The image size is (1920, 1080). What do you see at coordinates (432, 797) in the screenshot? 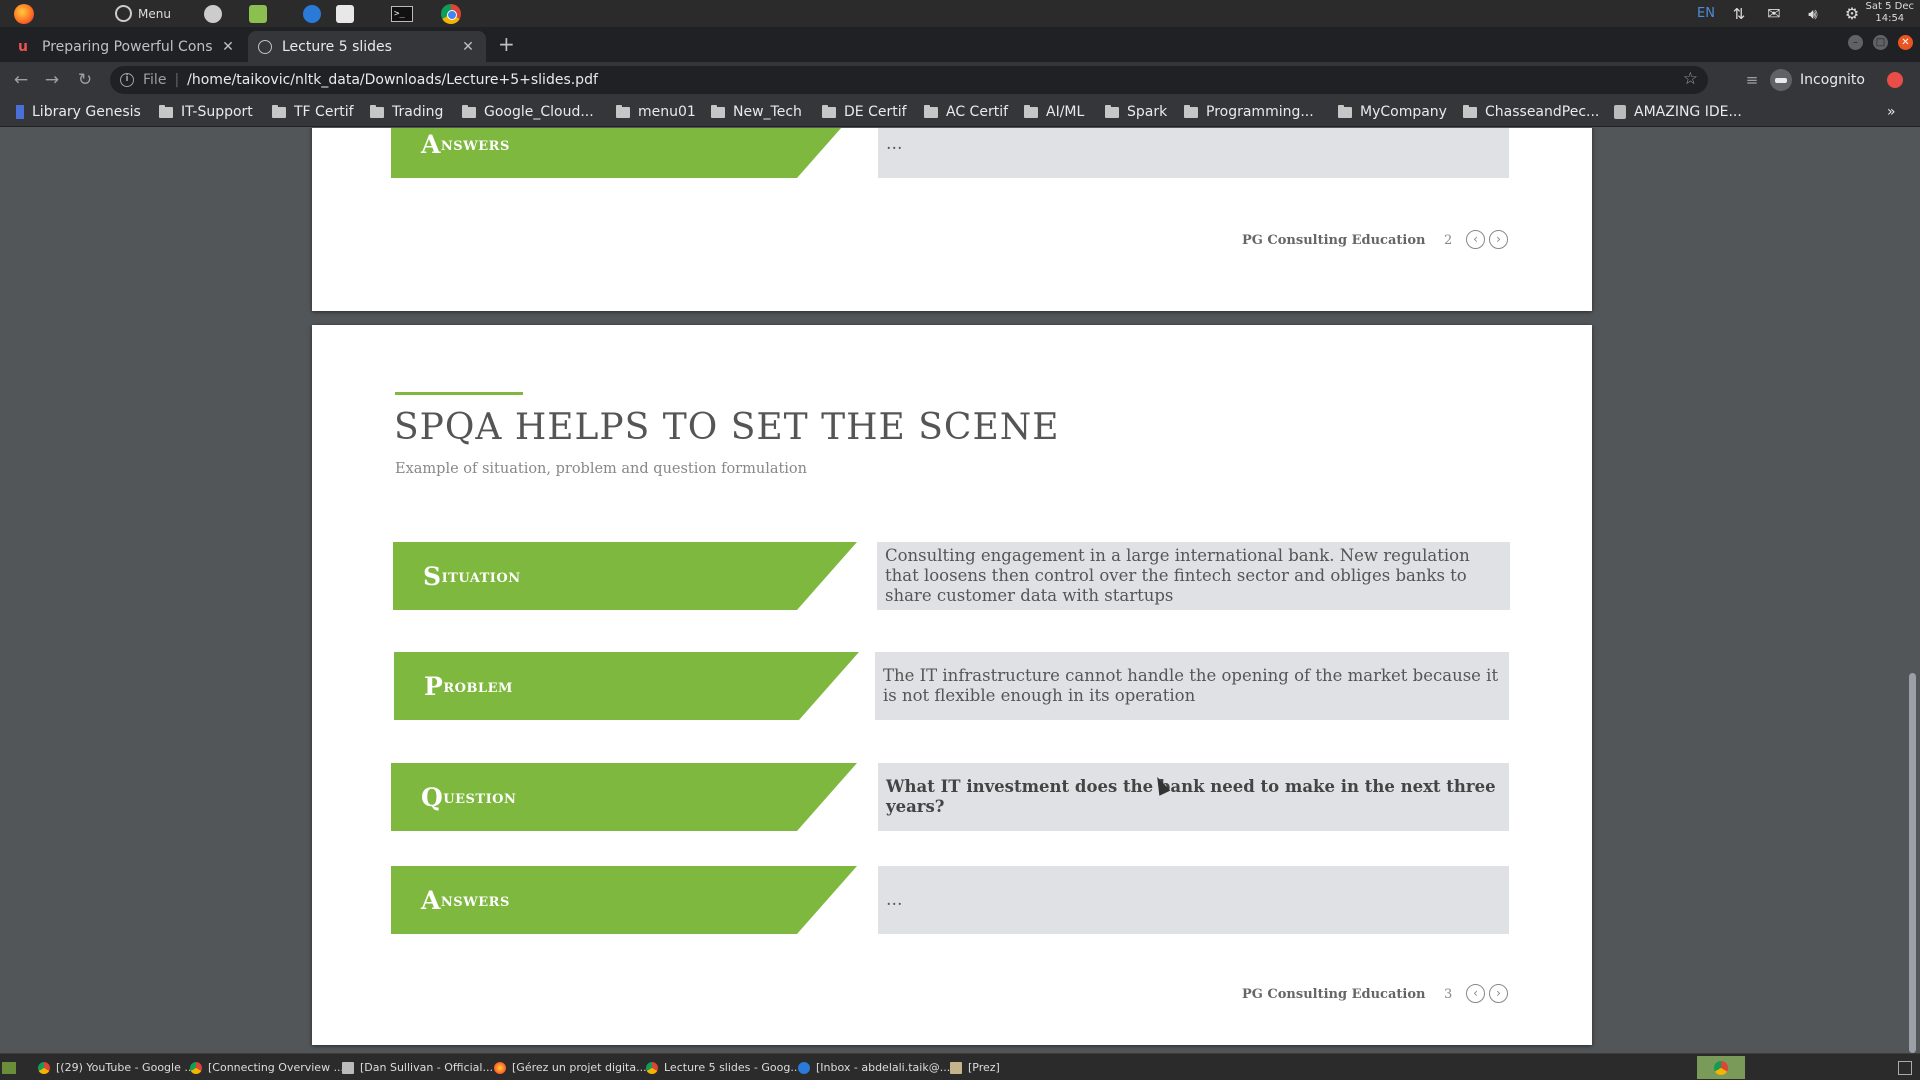
I see `label-initial: Q` at bounding box center [432, 797].